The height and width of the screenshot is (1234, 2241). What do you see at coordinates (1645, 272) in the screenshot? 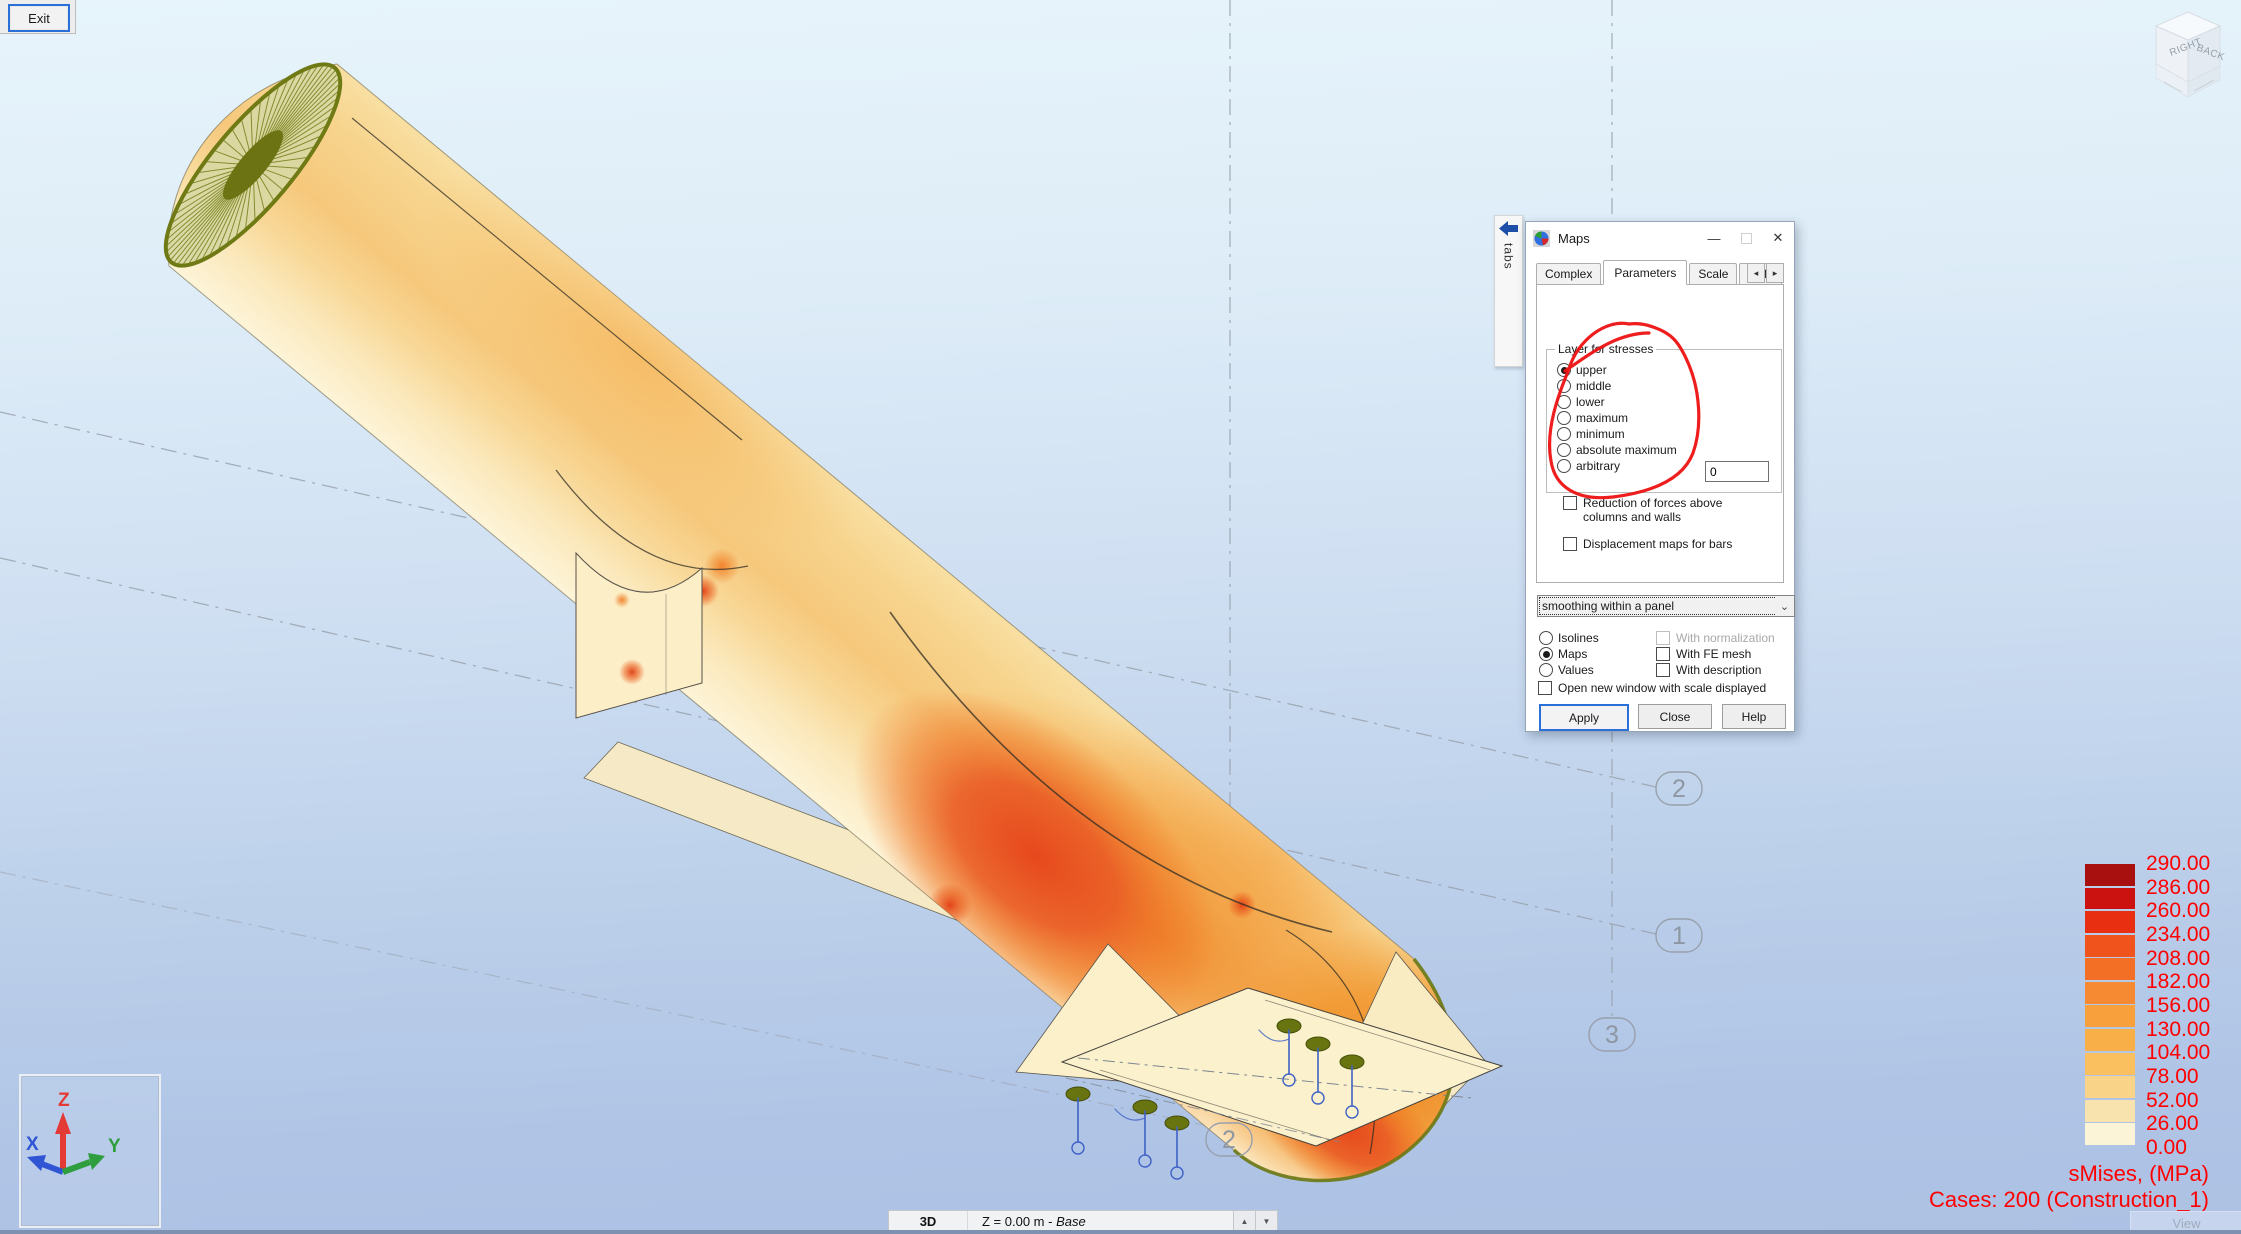
I see `tab-parameters: Parameters` at bounding box center [1645, 272].